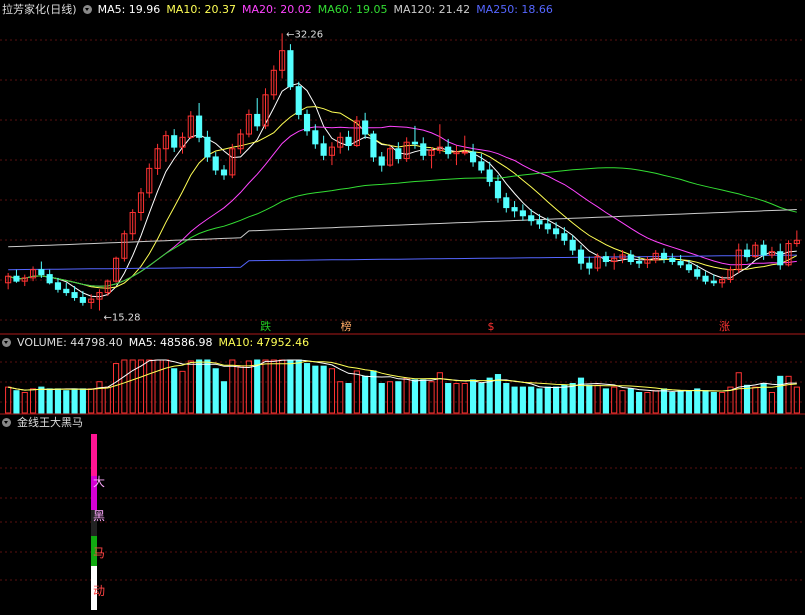  Describe the element at coordinates (491, 326) in the screenshot. I see `signal-marker: $` at that location.